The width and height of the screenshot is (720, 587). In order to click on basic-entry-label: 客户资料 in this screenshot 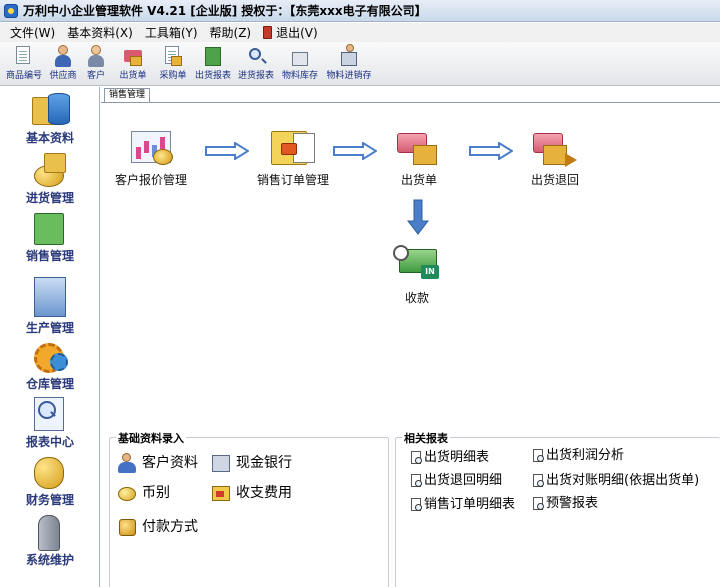, I will do `click(170, 463)`.